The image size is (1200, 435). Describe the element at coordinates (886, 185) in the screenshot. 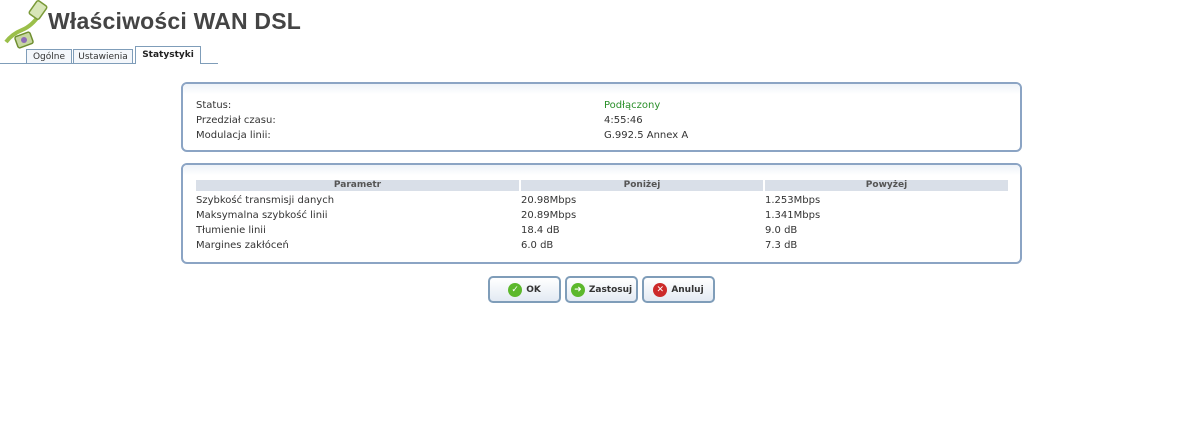

I see `column-header-upstream: Powyżej` at that location.